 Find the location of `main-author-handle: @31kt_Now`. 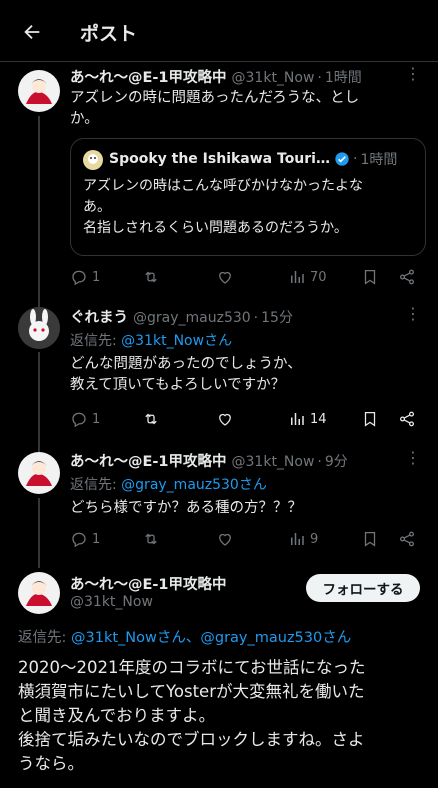

main-author-handle: @31kt_Now is located at coordinates (111, 602).